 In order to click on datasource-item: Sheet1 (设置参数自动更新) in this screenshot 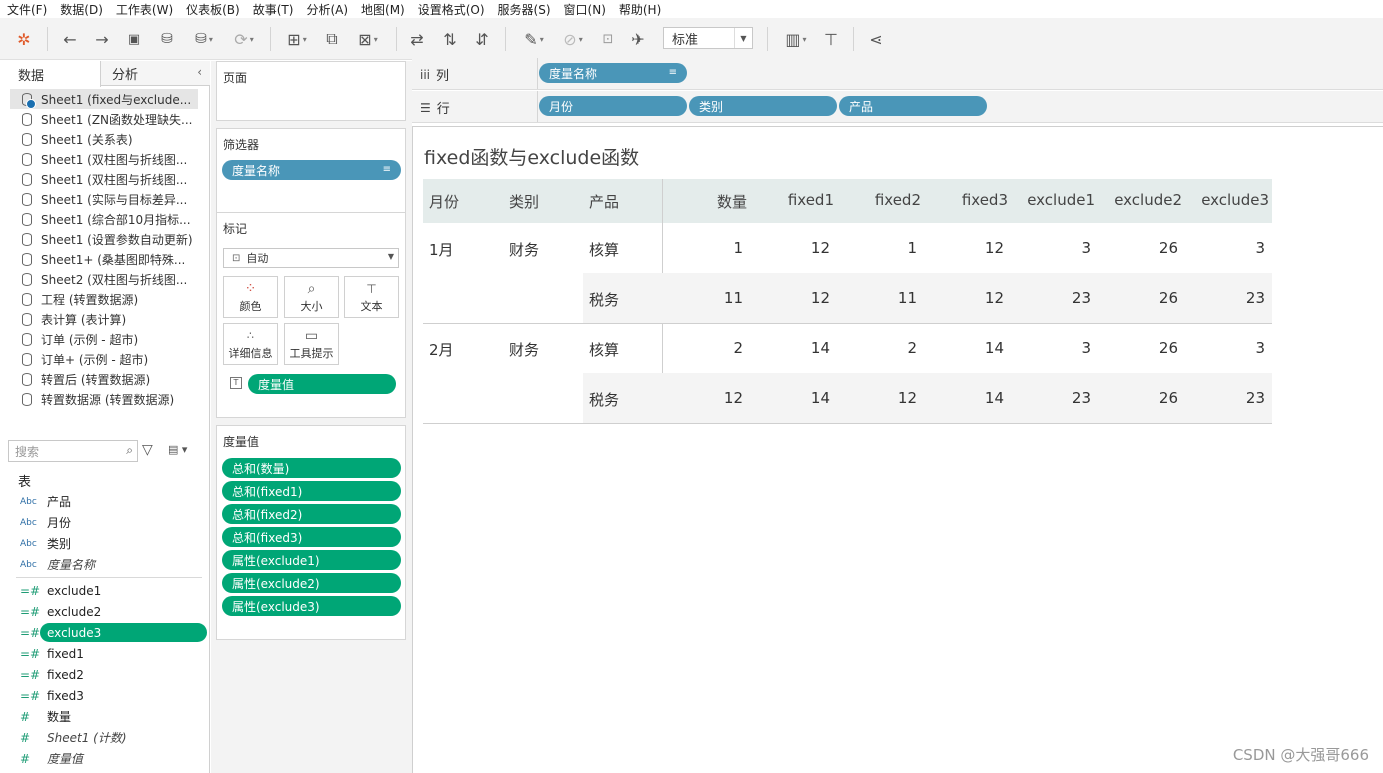, I will do `click(105, 239)`.